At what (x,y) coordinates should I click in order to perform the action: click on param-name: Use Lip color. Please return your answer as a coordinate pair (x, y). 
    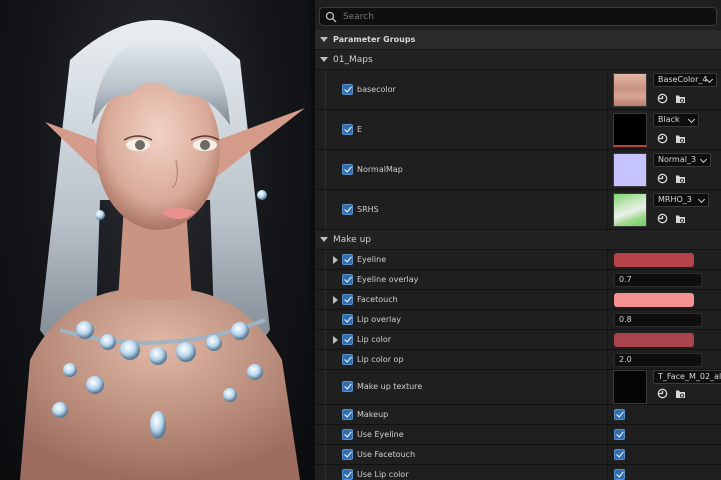
    Looking at the image, I should click on (383, 474).